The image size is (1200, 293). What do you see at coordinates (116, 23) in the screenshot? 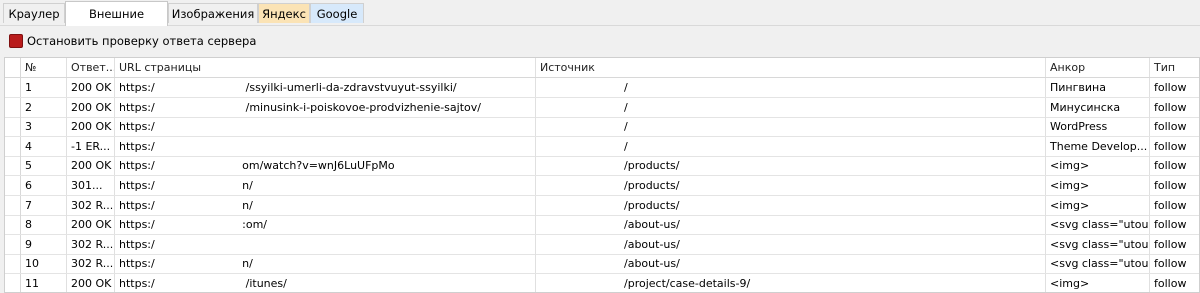
I see `tab-external-links: Внешние ссылки` at bounding box center [116, 23].